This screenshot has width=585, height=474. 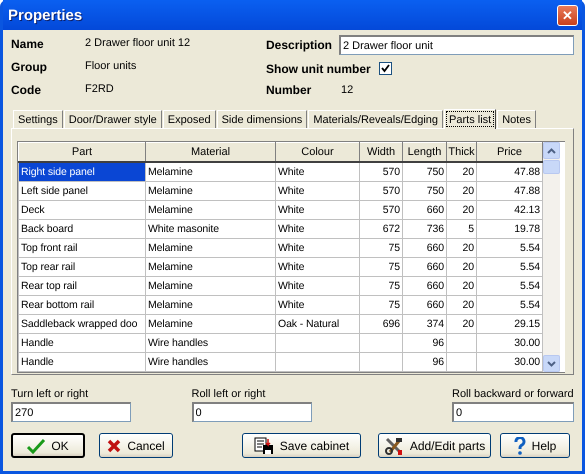 What do you see at coordinates (289, 89) in the screenshot?
I see `field-label: Number` at bounding box center [289, 89].